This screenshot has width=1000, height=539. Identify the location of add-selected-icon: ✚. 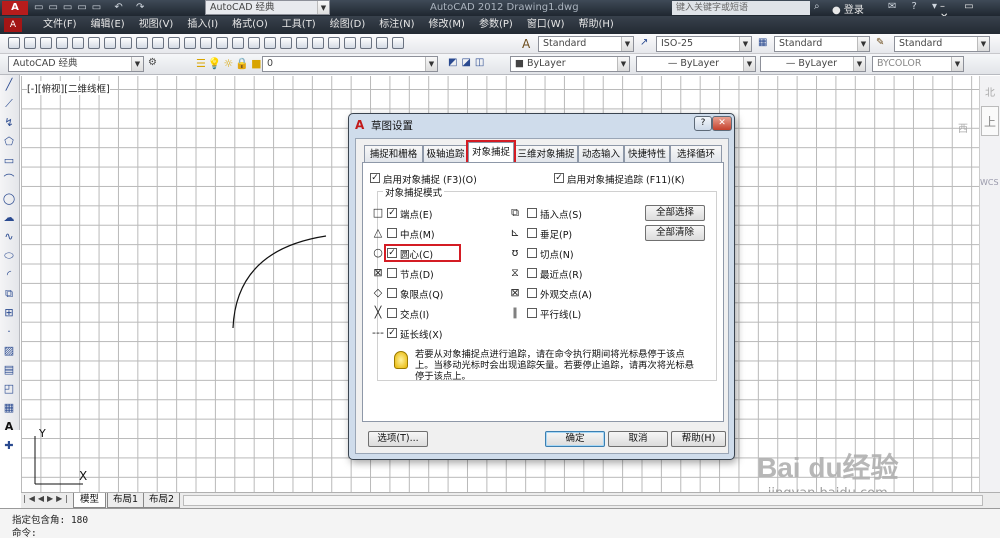
(9, 446).